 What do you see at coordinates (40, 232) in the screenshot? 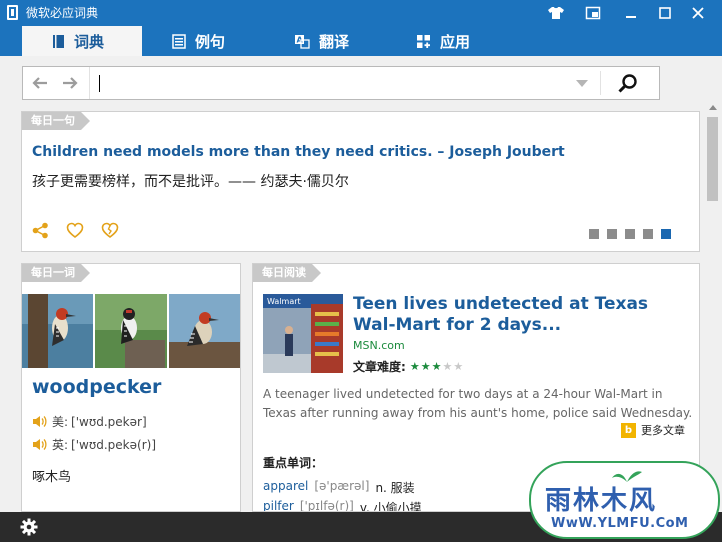
I see `share-icon` at bounding box center [40, 232].